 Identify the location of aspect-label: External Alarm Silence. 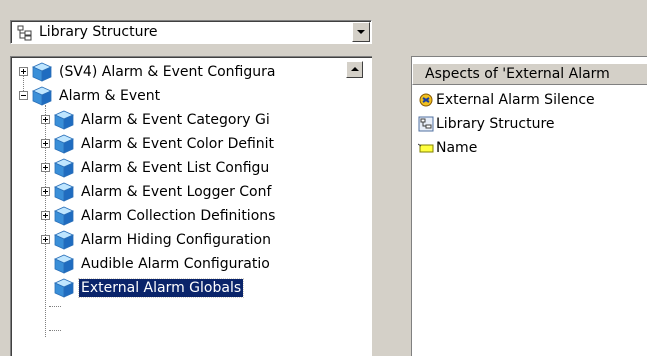
(515, 100).